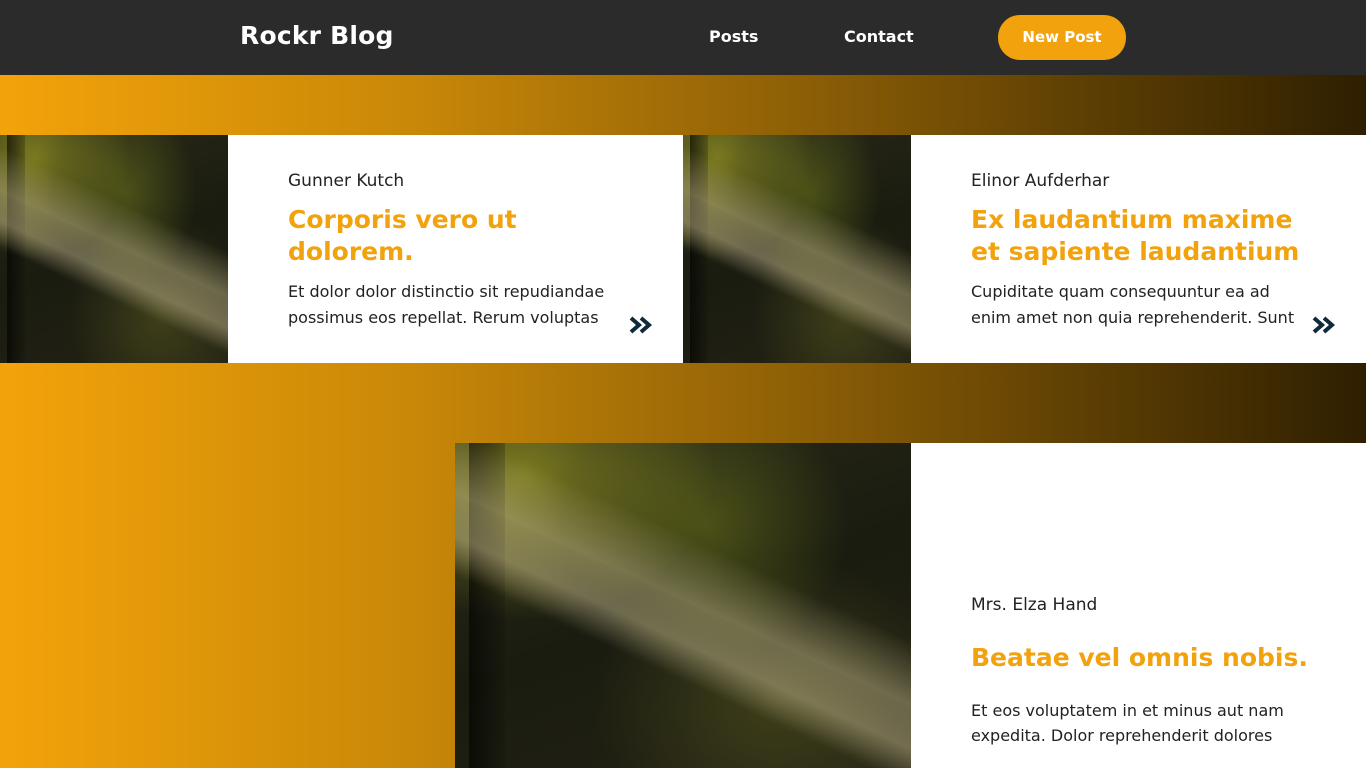 The width and height of the screenshot is (1366, 768). I want to click on post-excerpt-line: Cupiditate quam consequuntur ea ad, so click(1120, 291).